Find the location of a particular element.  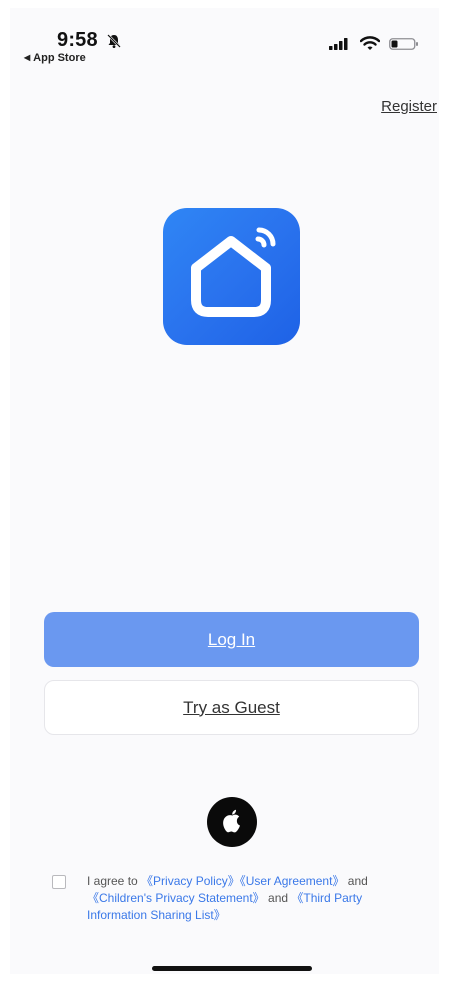

agree-and-1: and is located at coordinates (356, 881).